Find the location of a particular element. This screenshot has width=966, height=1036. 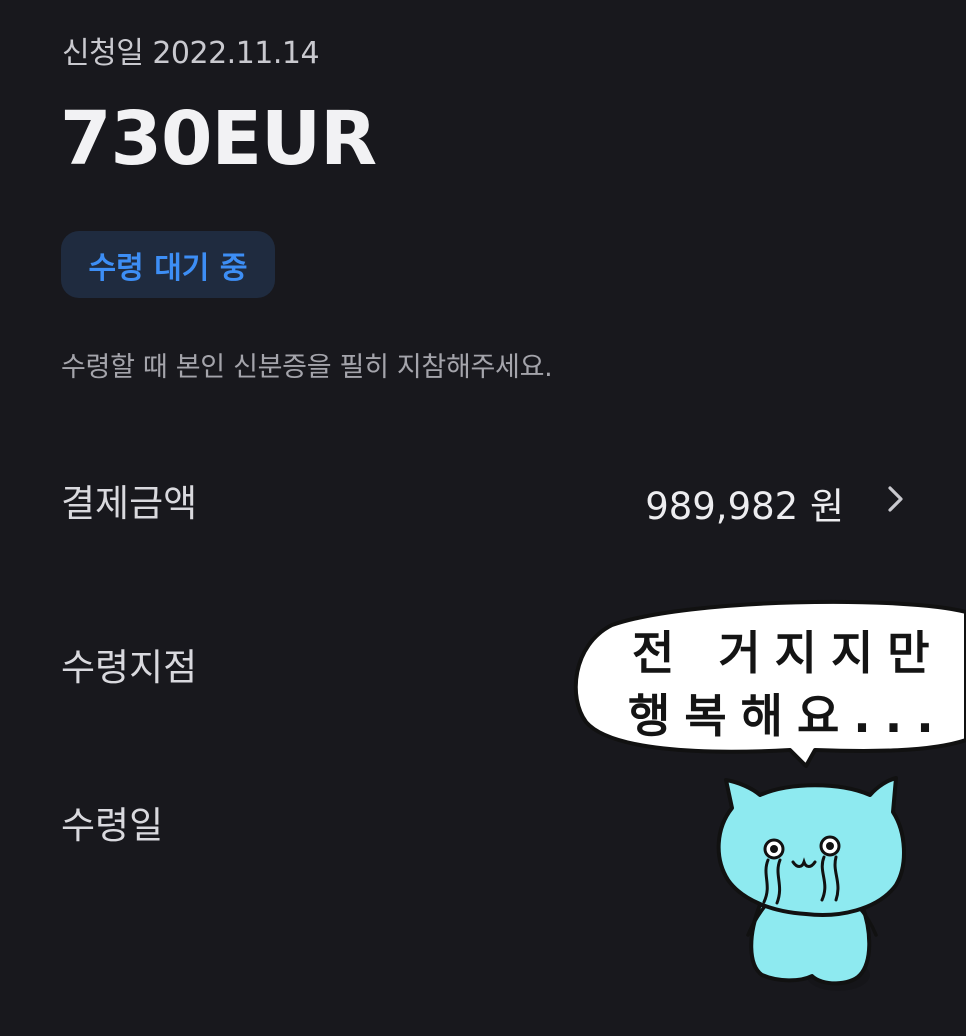

status-label: 수령 대기 중 is located at coordinates (168, 268).